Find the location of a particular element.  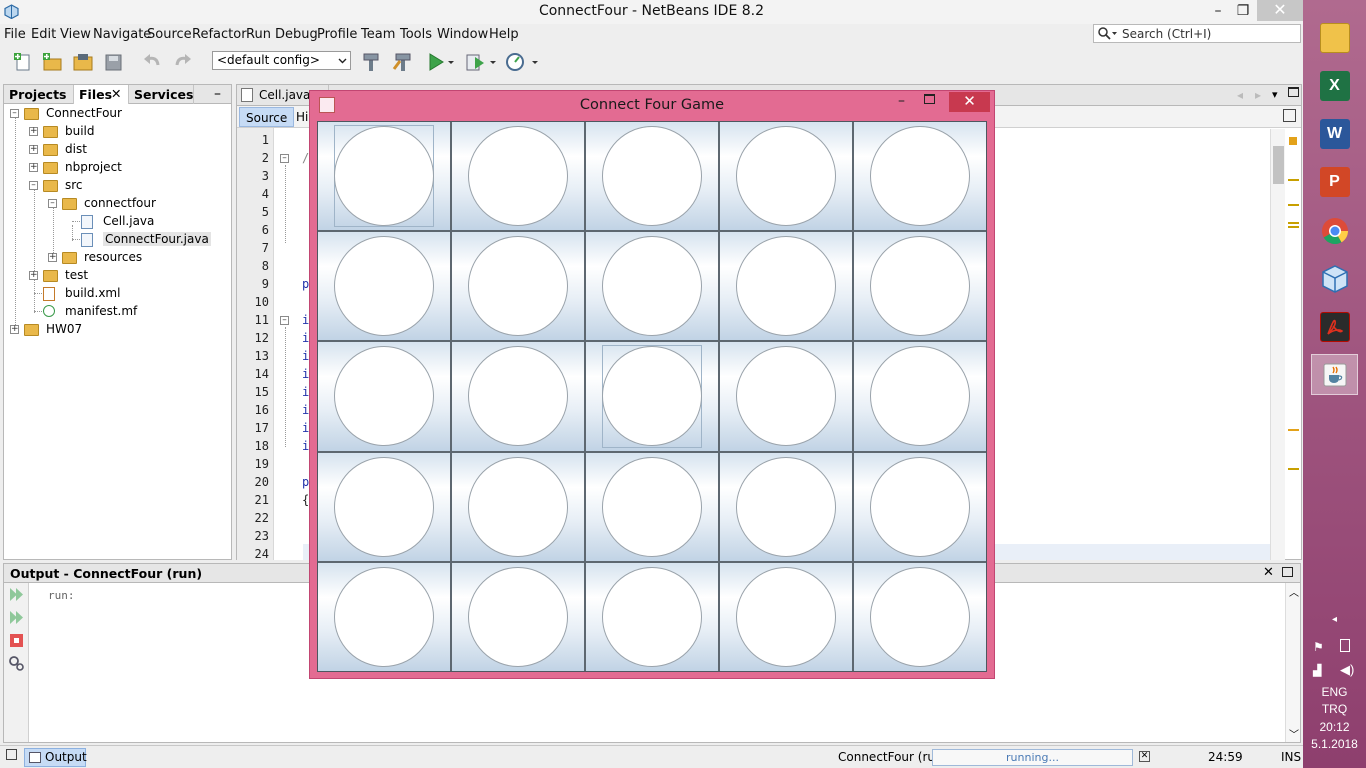

tab-projects: Projects is located at coordinates (39, 94).